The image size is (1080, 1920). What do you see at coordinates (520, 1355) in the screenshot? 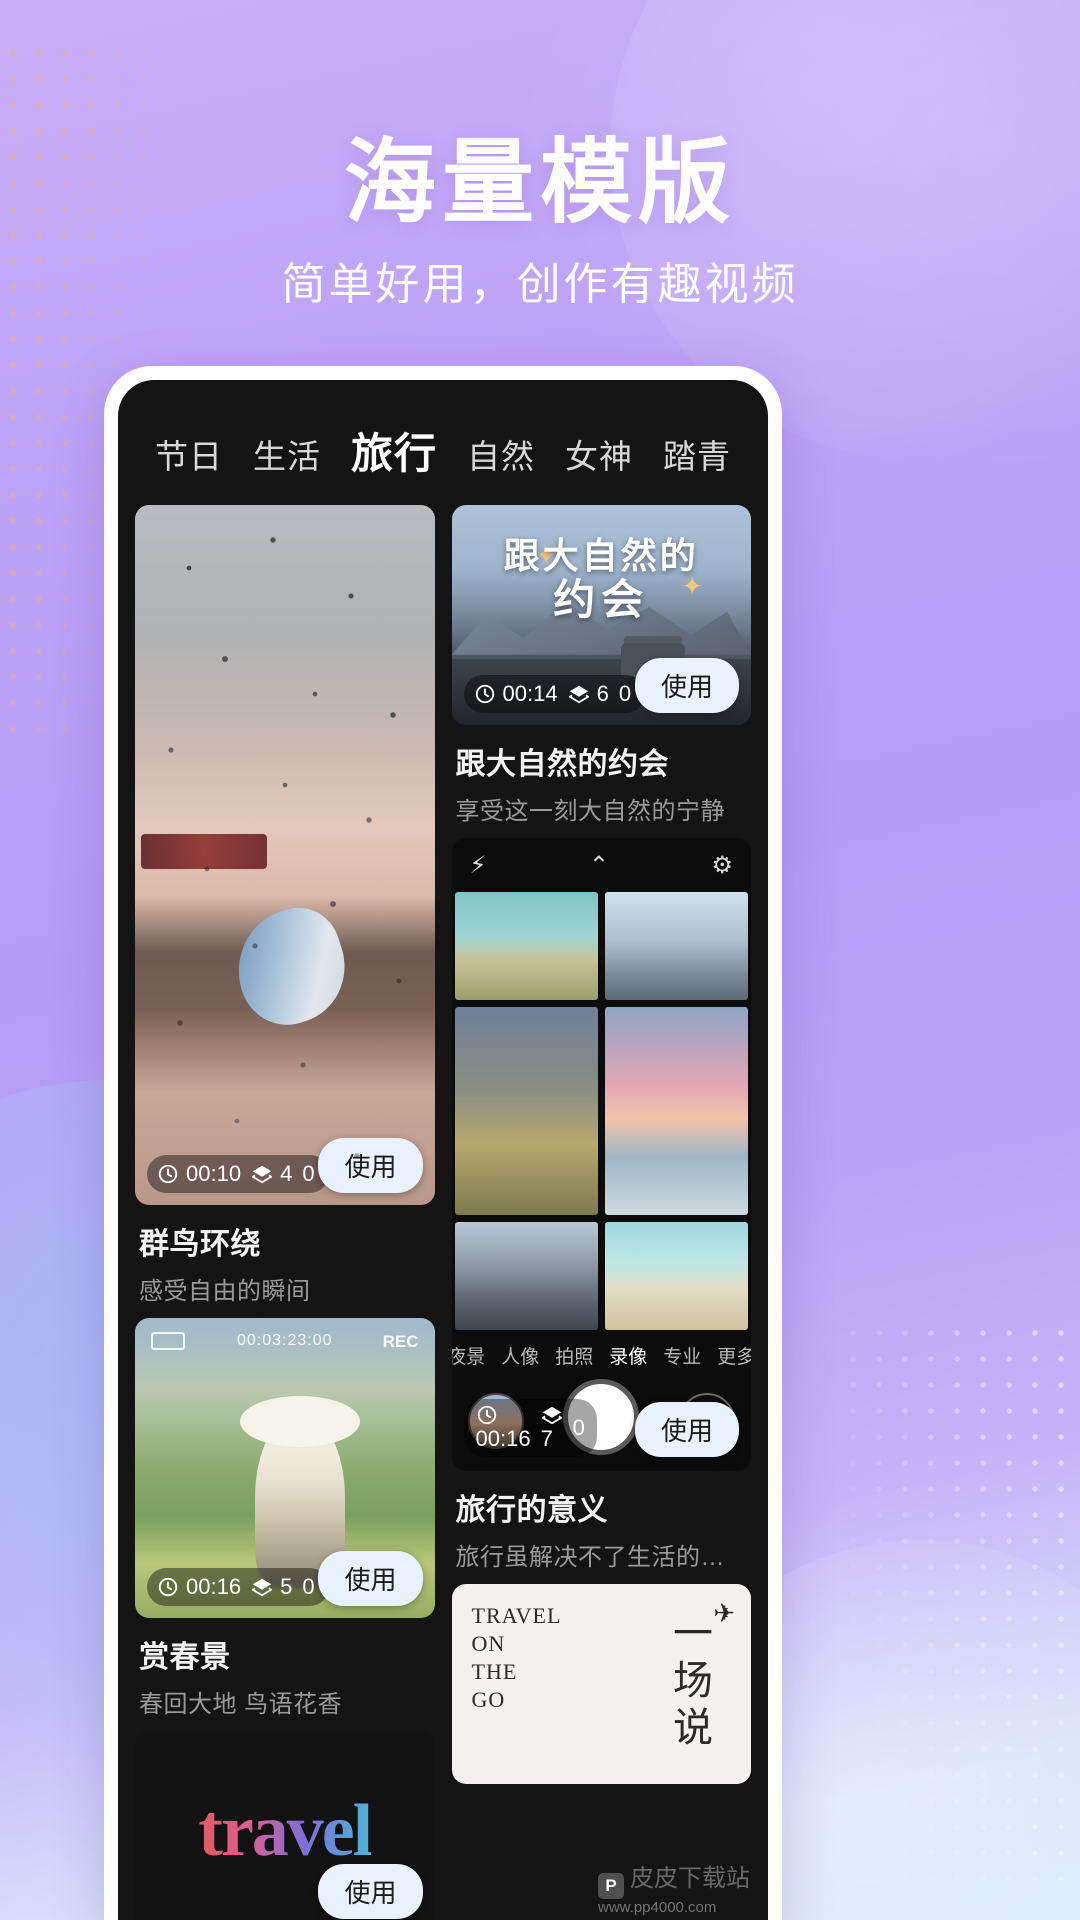
I see `camera-mode-portrait: 人像` at bounding box center [520, 1355].